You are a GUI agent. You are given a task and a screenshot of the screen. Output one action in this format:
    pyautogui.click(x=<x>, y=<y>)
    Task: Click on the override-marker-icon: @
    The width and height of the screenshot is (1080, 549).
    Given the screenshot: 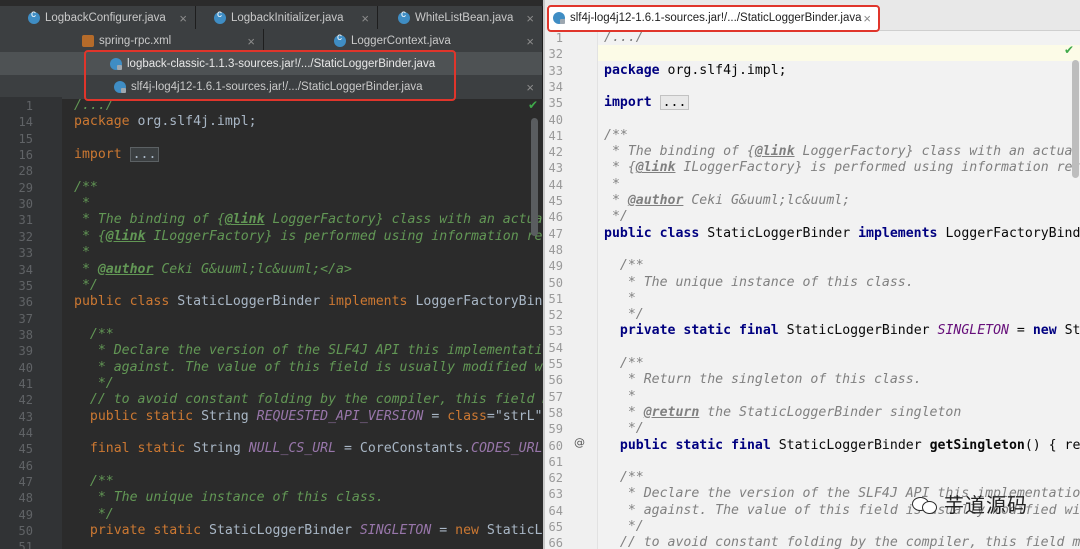 What is the action you would take?
    pyautogui.click(x=579, y=442)
    